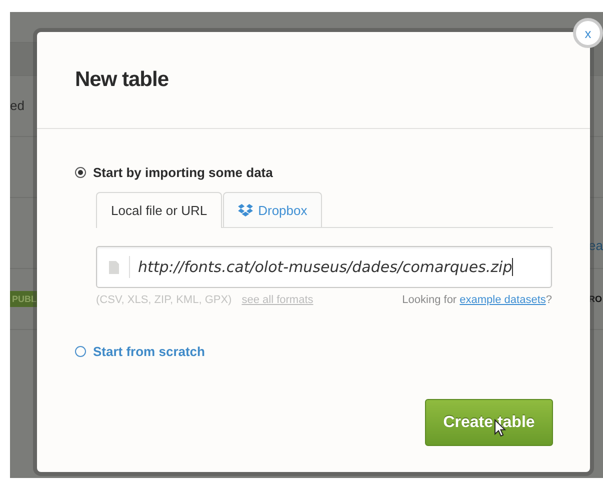 Image resolution: width=603 pixels, height=489 pixels. What do you see at coordinates (114, 267) in the screenshot?
I see `file-icon` at bounding box center [114, 267].